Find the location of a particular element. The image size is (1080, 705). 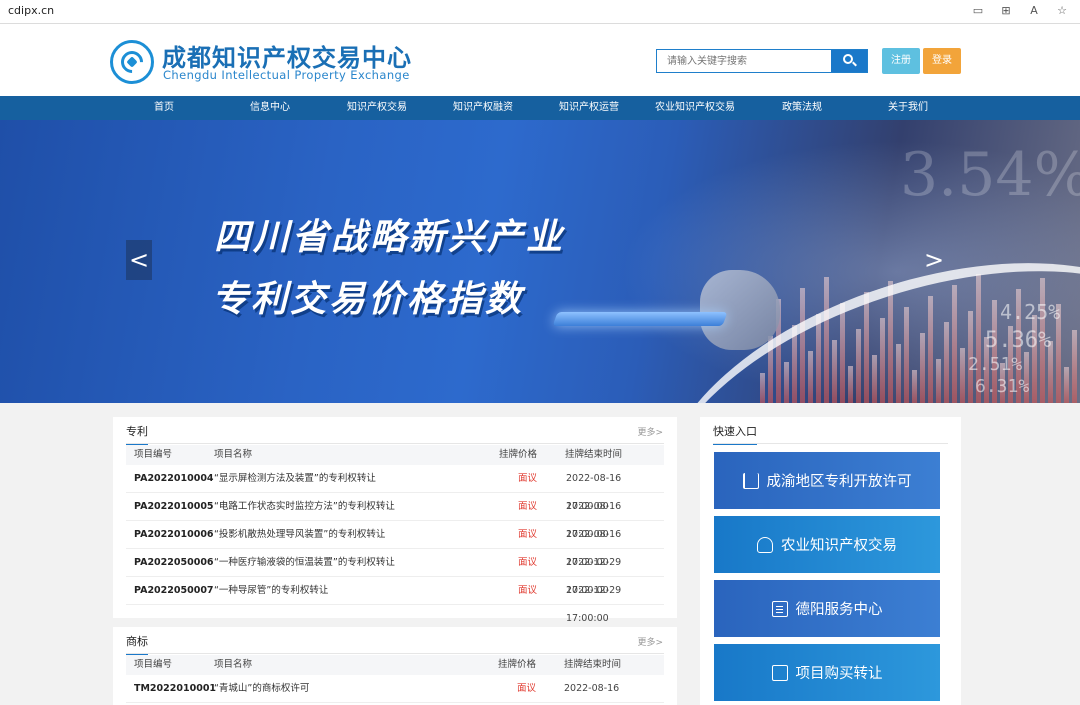

quick-link-label: 农业知识产权交易 is located at coordinates (839, 546).